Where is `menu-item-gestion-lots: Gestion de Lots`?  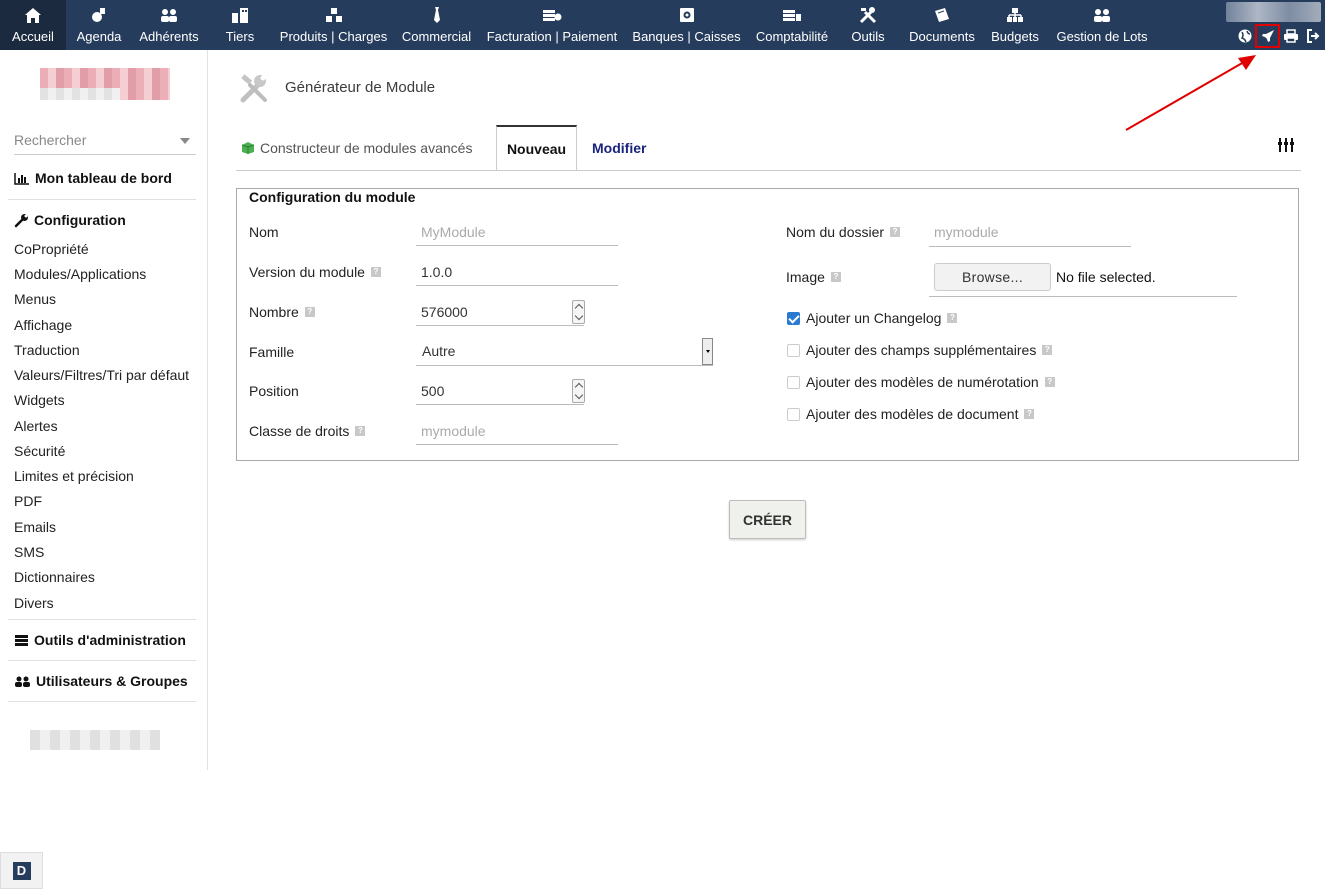 menu-item-gestion-lots: Gestion de Lots is located at coordinates (1102, 25).